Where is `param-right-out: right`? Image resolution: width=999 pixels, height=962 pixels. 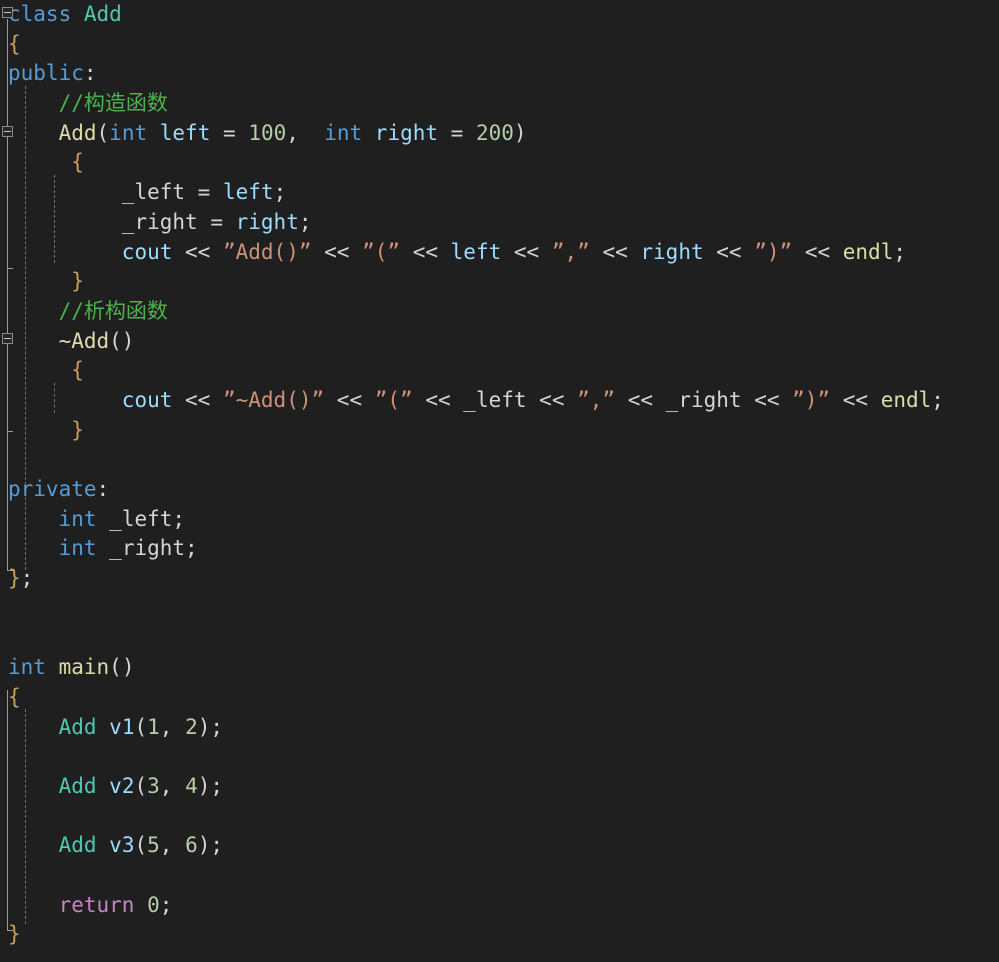
param-right-out: right is located at coordinates (672, 251).